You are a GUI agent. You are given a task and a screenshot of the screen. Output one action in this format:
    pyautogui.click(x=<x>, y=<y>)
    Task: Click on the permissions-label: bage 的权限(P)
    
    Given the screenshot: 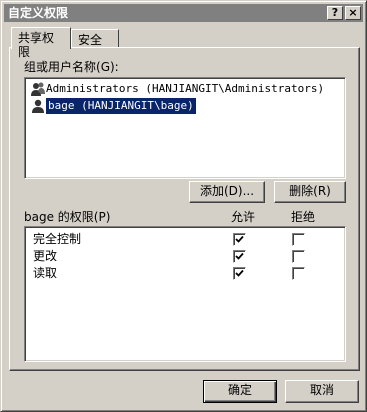 What is the action you would take?
    pyautogui.click(x=67, y=217)
    